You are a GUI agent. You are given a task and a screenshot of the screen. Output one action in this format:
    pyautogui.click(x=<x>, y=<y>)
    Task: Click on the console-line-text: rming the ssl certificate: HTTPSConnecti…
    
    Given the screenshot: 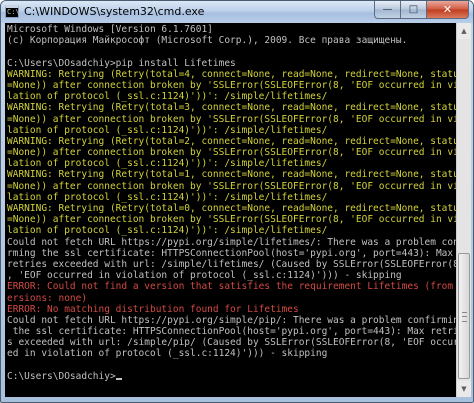 What is the action you would take?
    pyautogui.click(x=230, y=253)
    